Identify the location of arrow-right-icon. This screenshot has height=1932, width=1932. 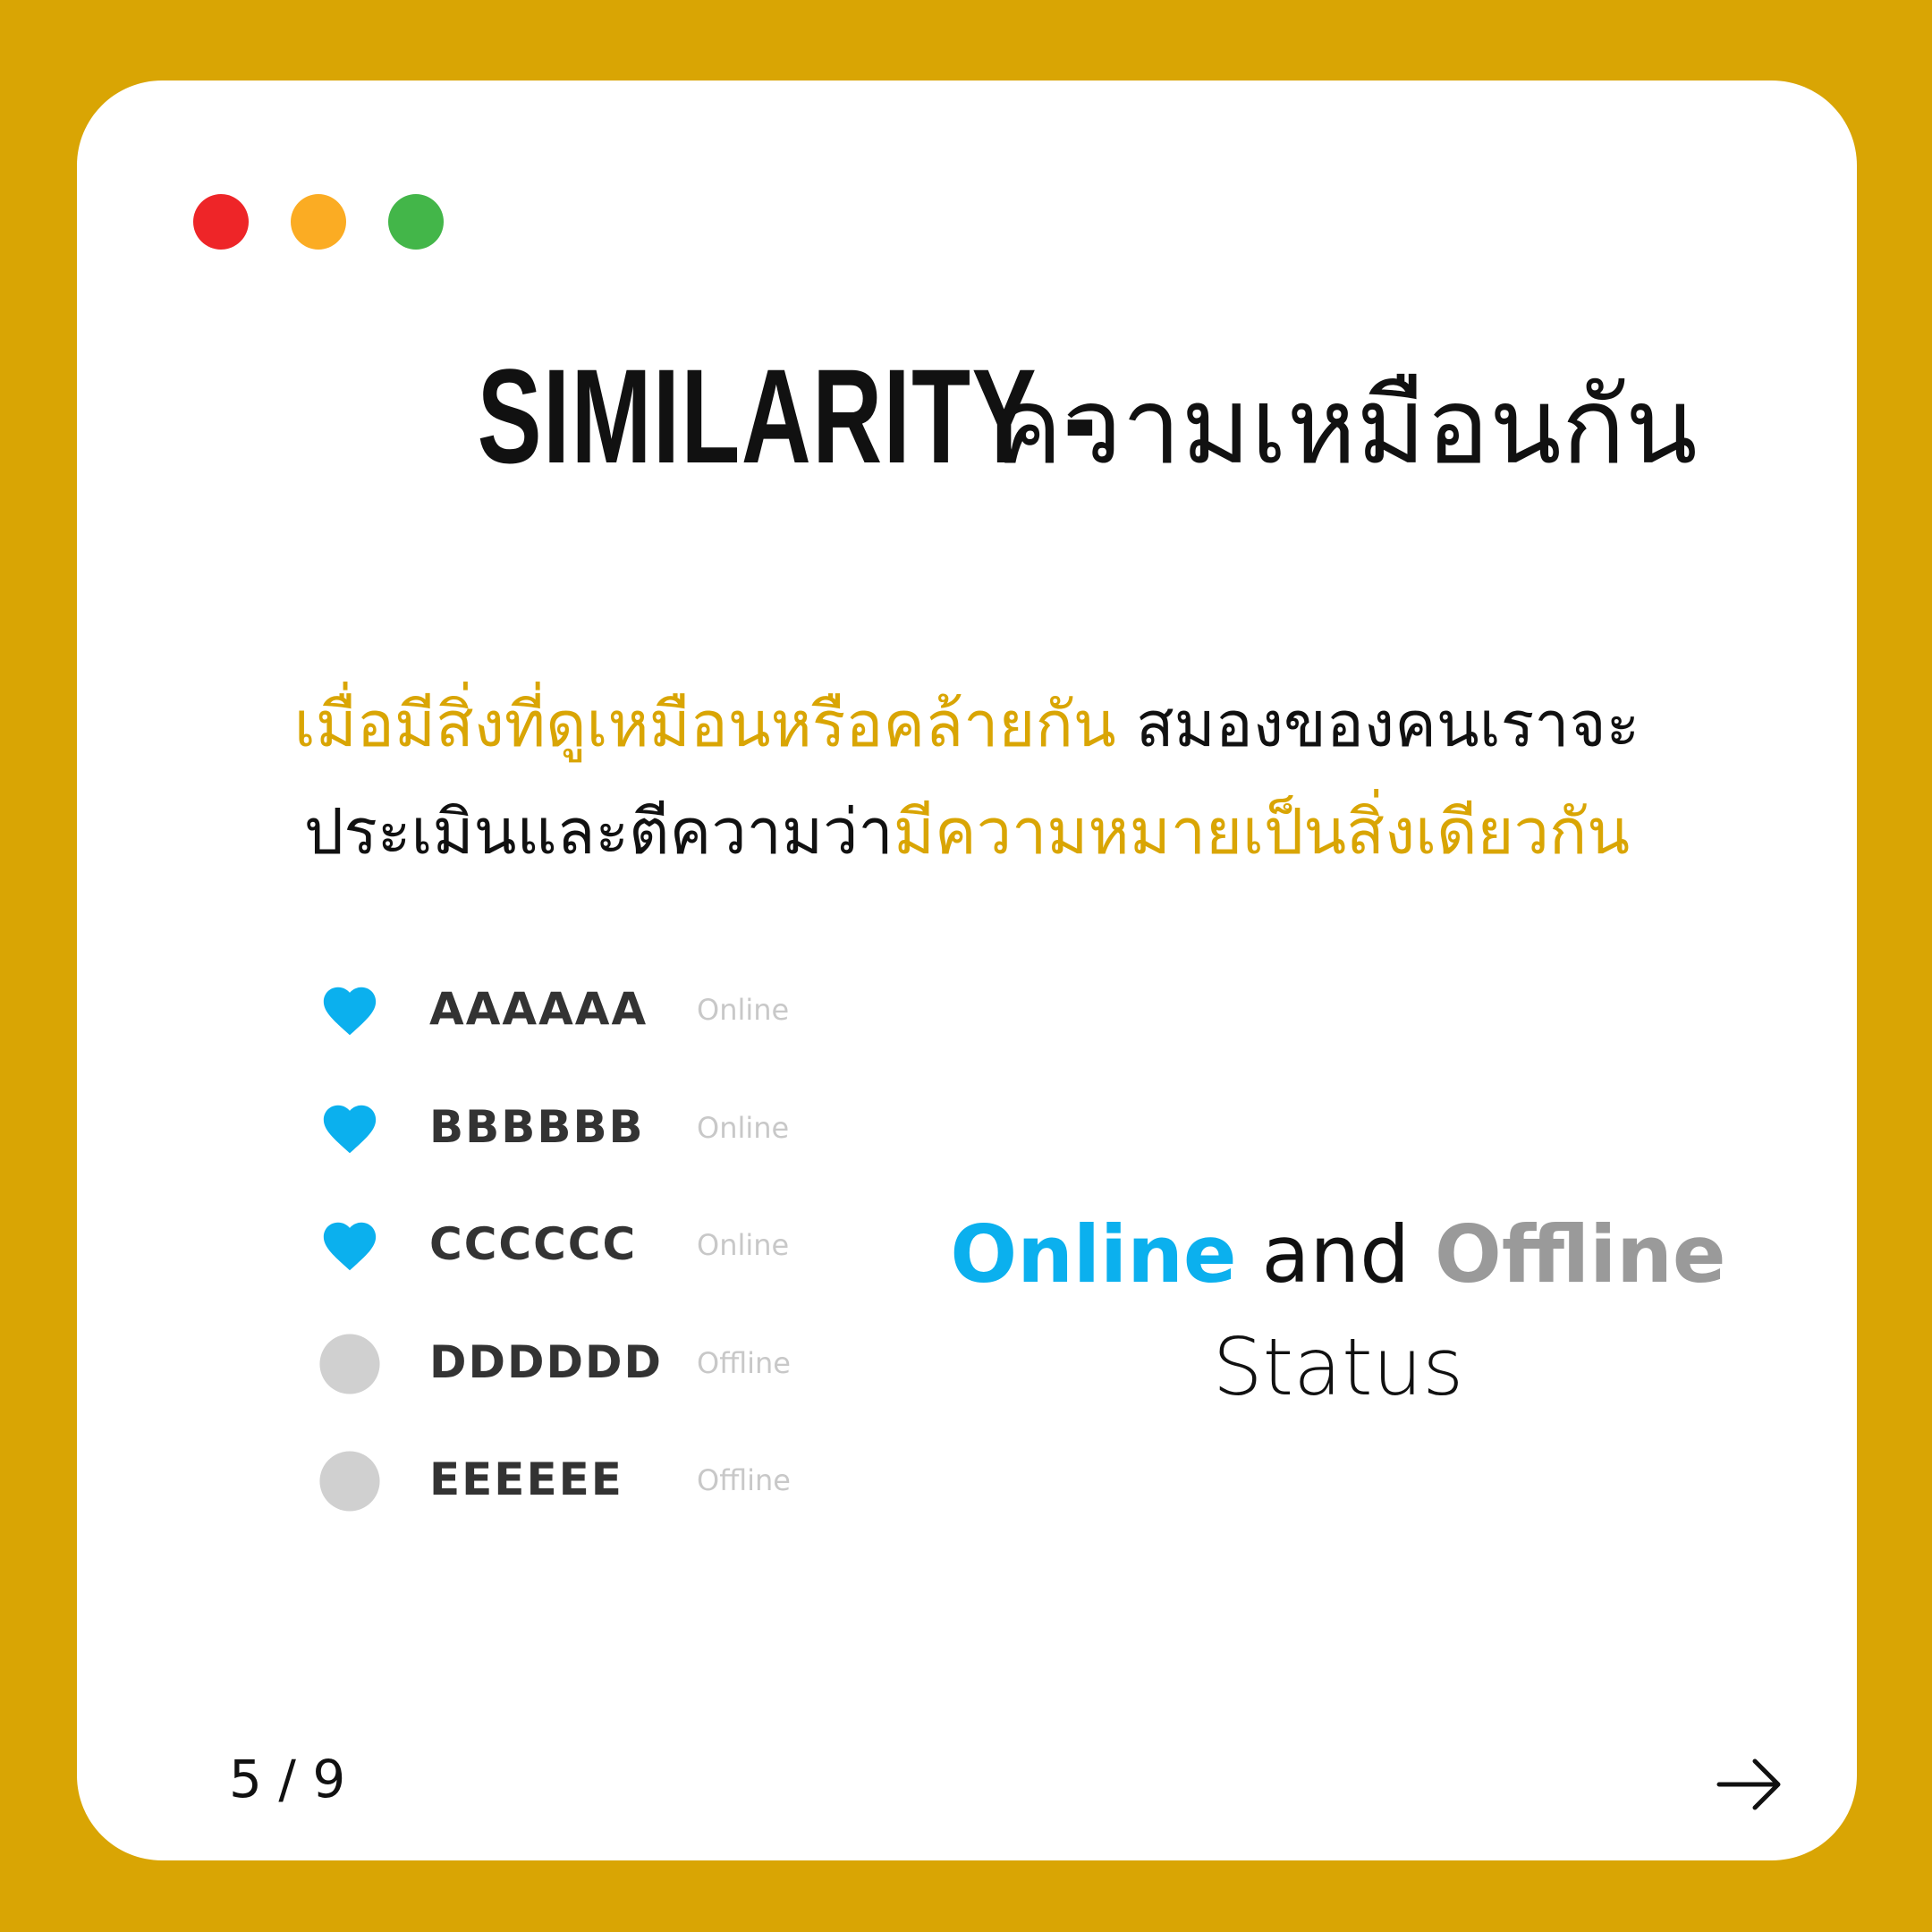
(1749, 1784).